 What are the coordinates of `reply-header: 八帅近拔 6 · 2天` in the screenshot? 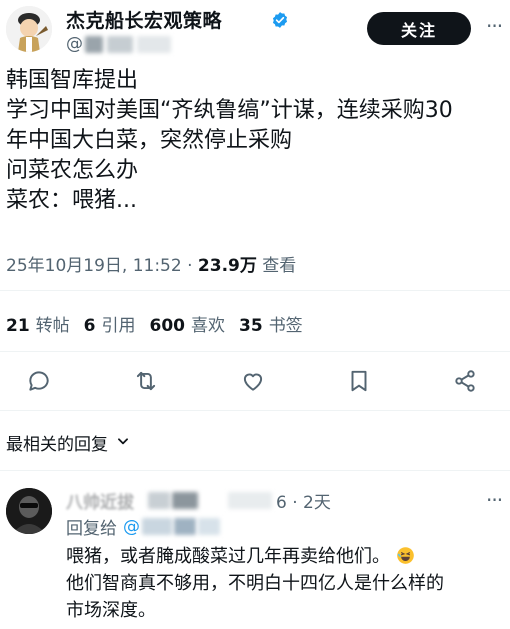 It's located at (198, 500).